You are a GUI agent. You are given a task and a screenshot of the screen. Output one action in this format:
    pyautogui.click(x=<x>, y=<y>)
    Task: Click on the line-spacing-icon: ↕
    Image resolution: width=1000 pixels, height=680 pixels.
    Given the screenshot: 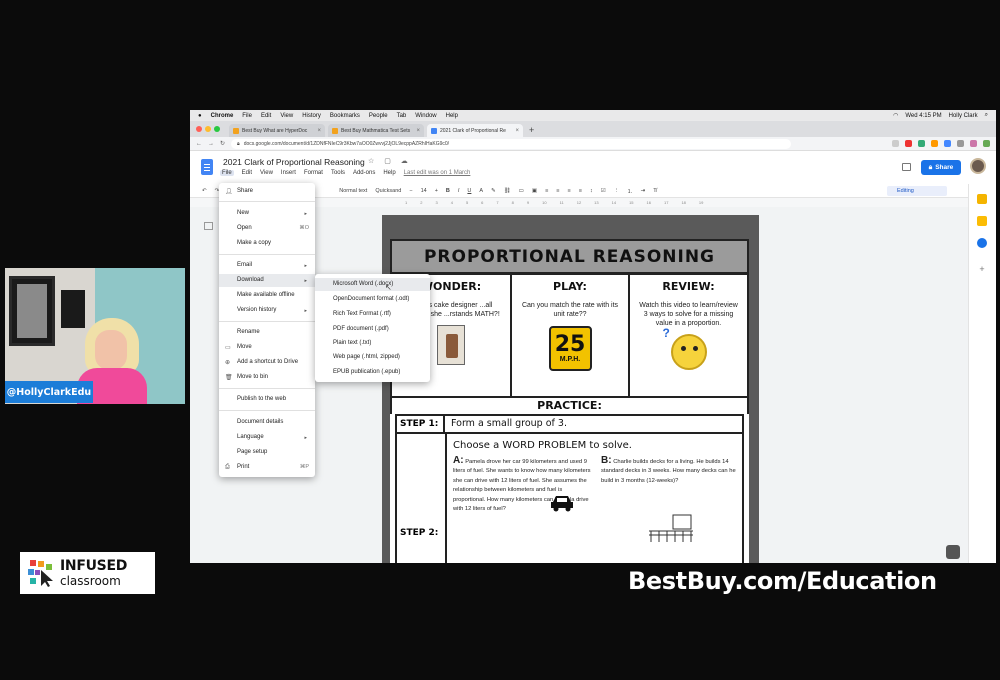 What is the action you would take?
    pyautogui.click(x=591, y=191)
    